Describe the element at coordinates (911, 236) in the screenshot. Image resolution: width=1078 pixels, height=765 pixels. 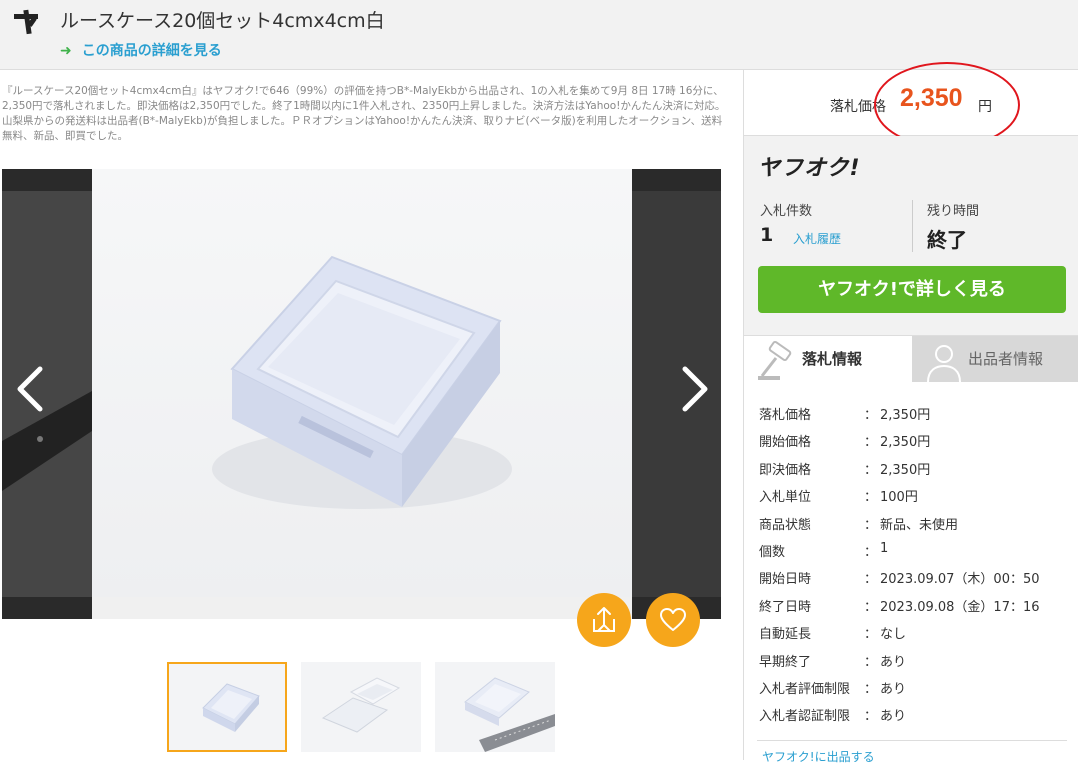
I see `yahoo-auction-panel: ヤフオク! 入札件数 1 入札履歴 残り時間 終了 ヤフオク!で詳しく見る` at that location.